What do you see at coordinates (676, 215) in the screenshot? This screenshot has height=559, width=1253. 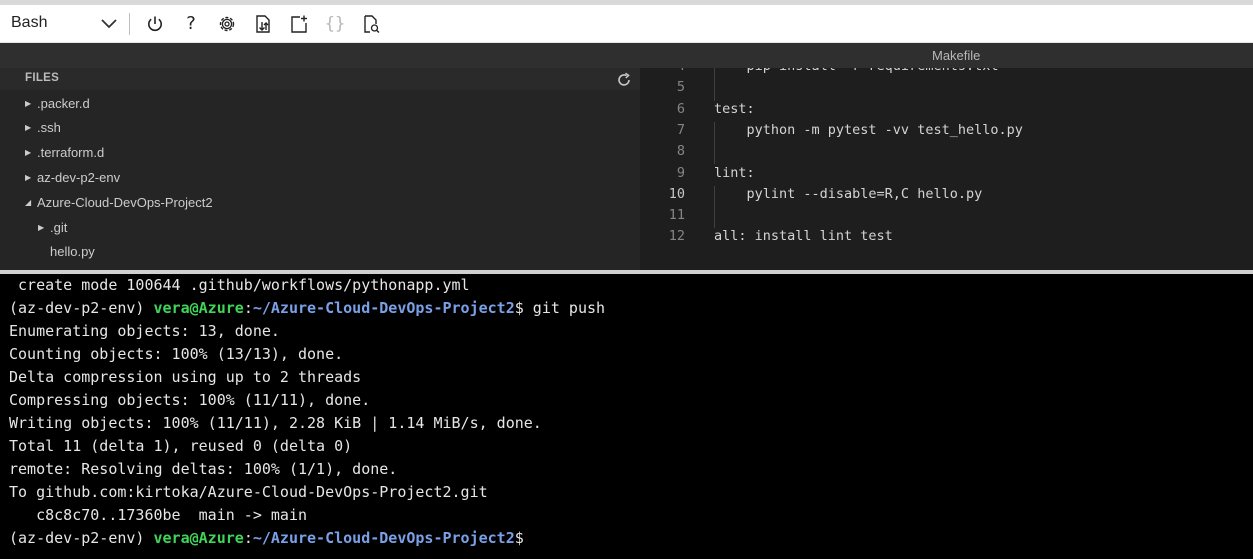 I see `line-number: 11` at bounding box center [676, 215].